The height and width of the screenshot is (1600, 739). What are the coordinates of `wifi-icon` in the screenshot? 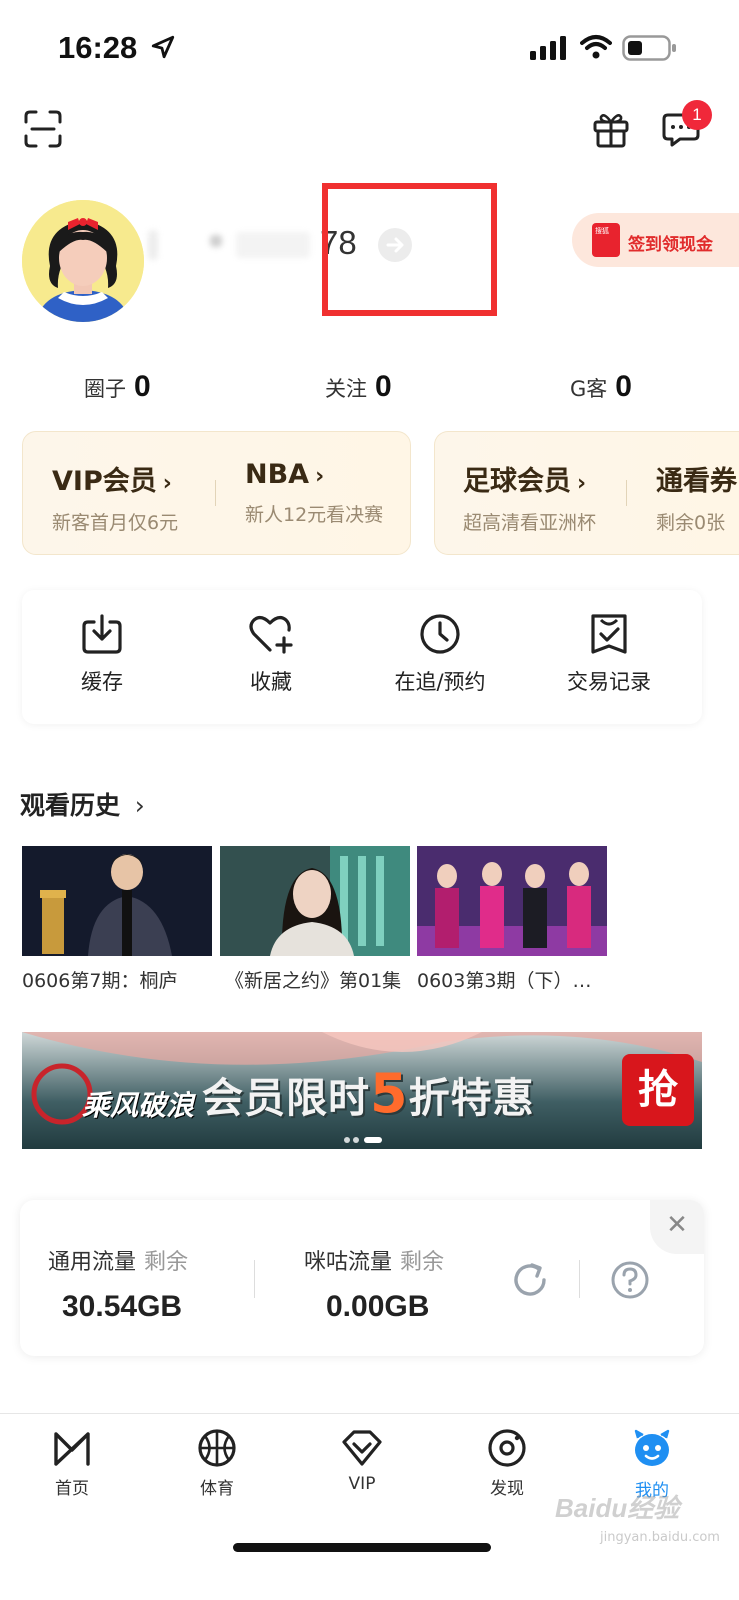 It's located at (596, 47).